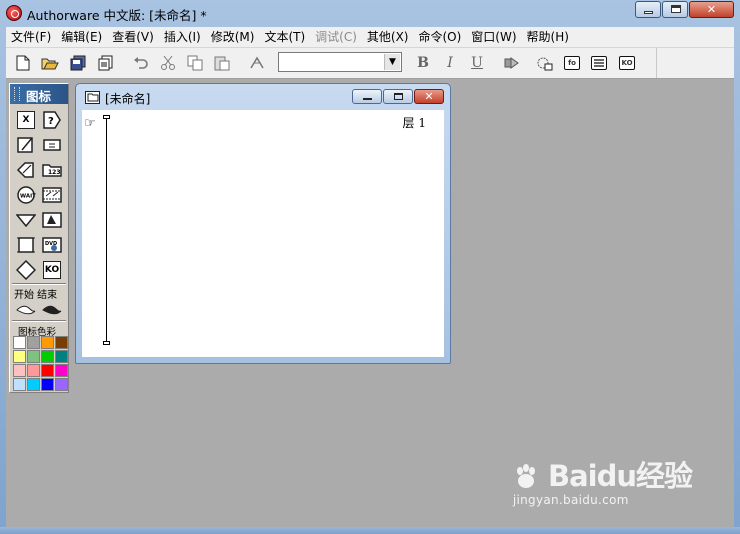  What do you see at coordinates (52, 145) in the screenshot?
I see `wait-icon` at bounding box center [52, 145].